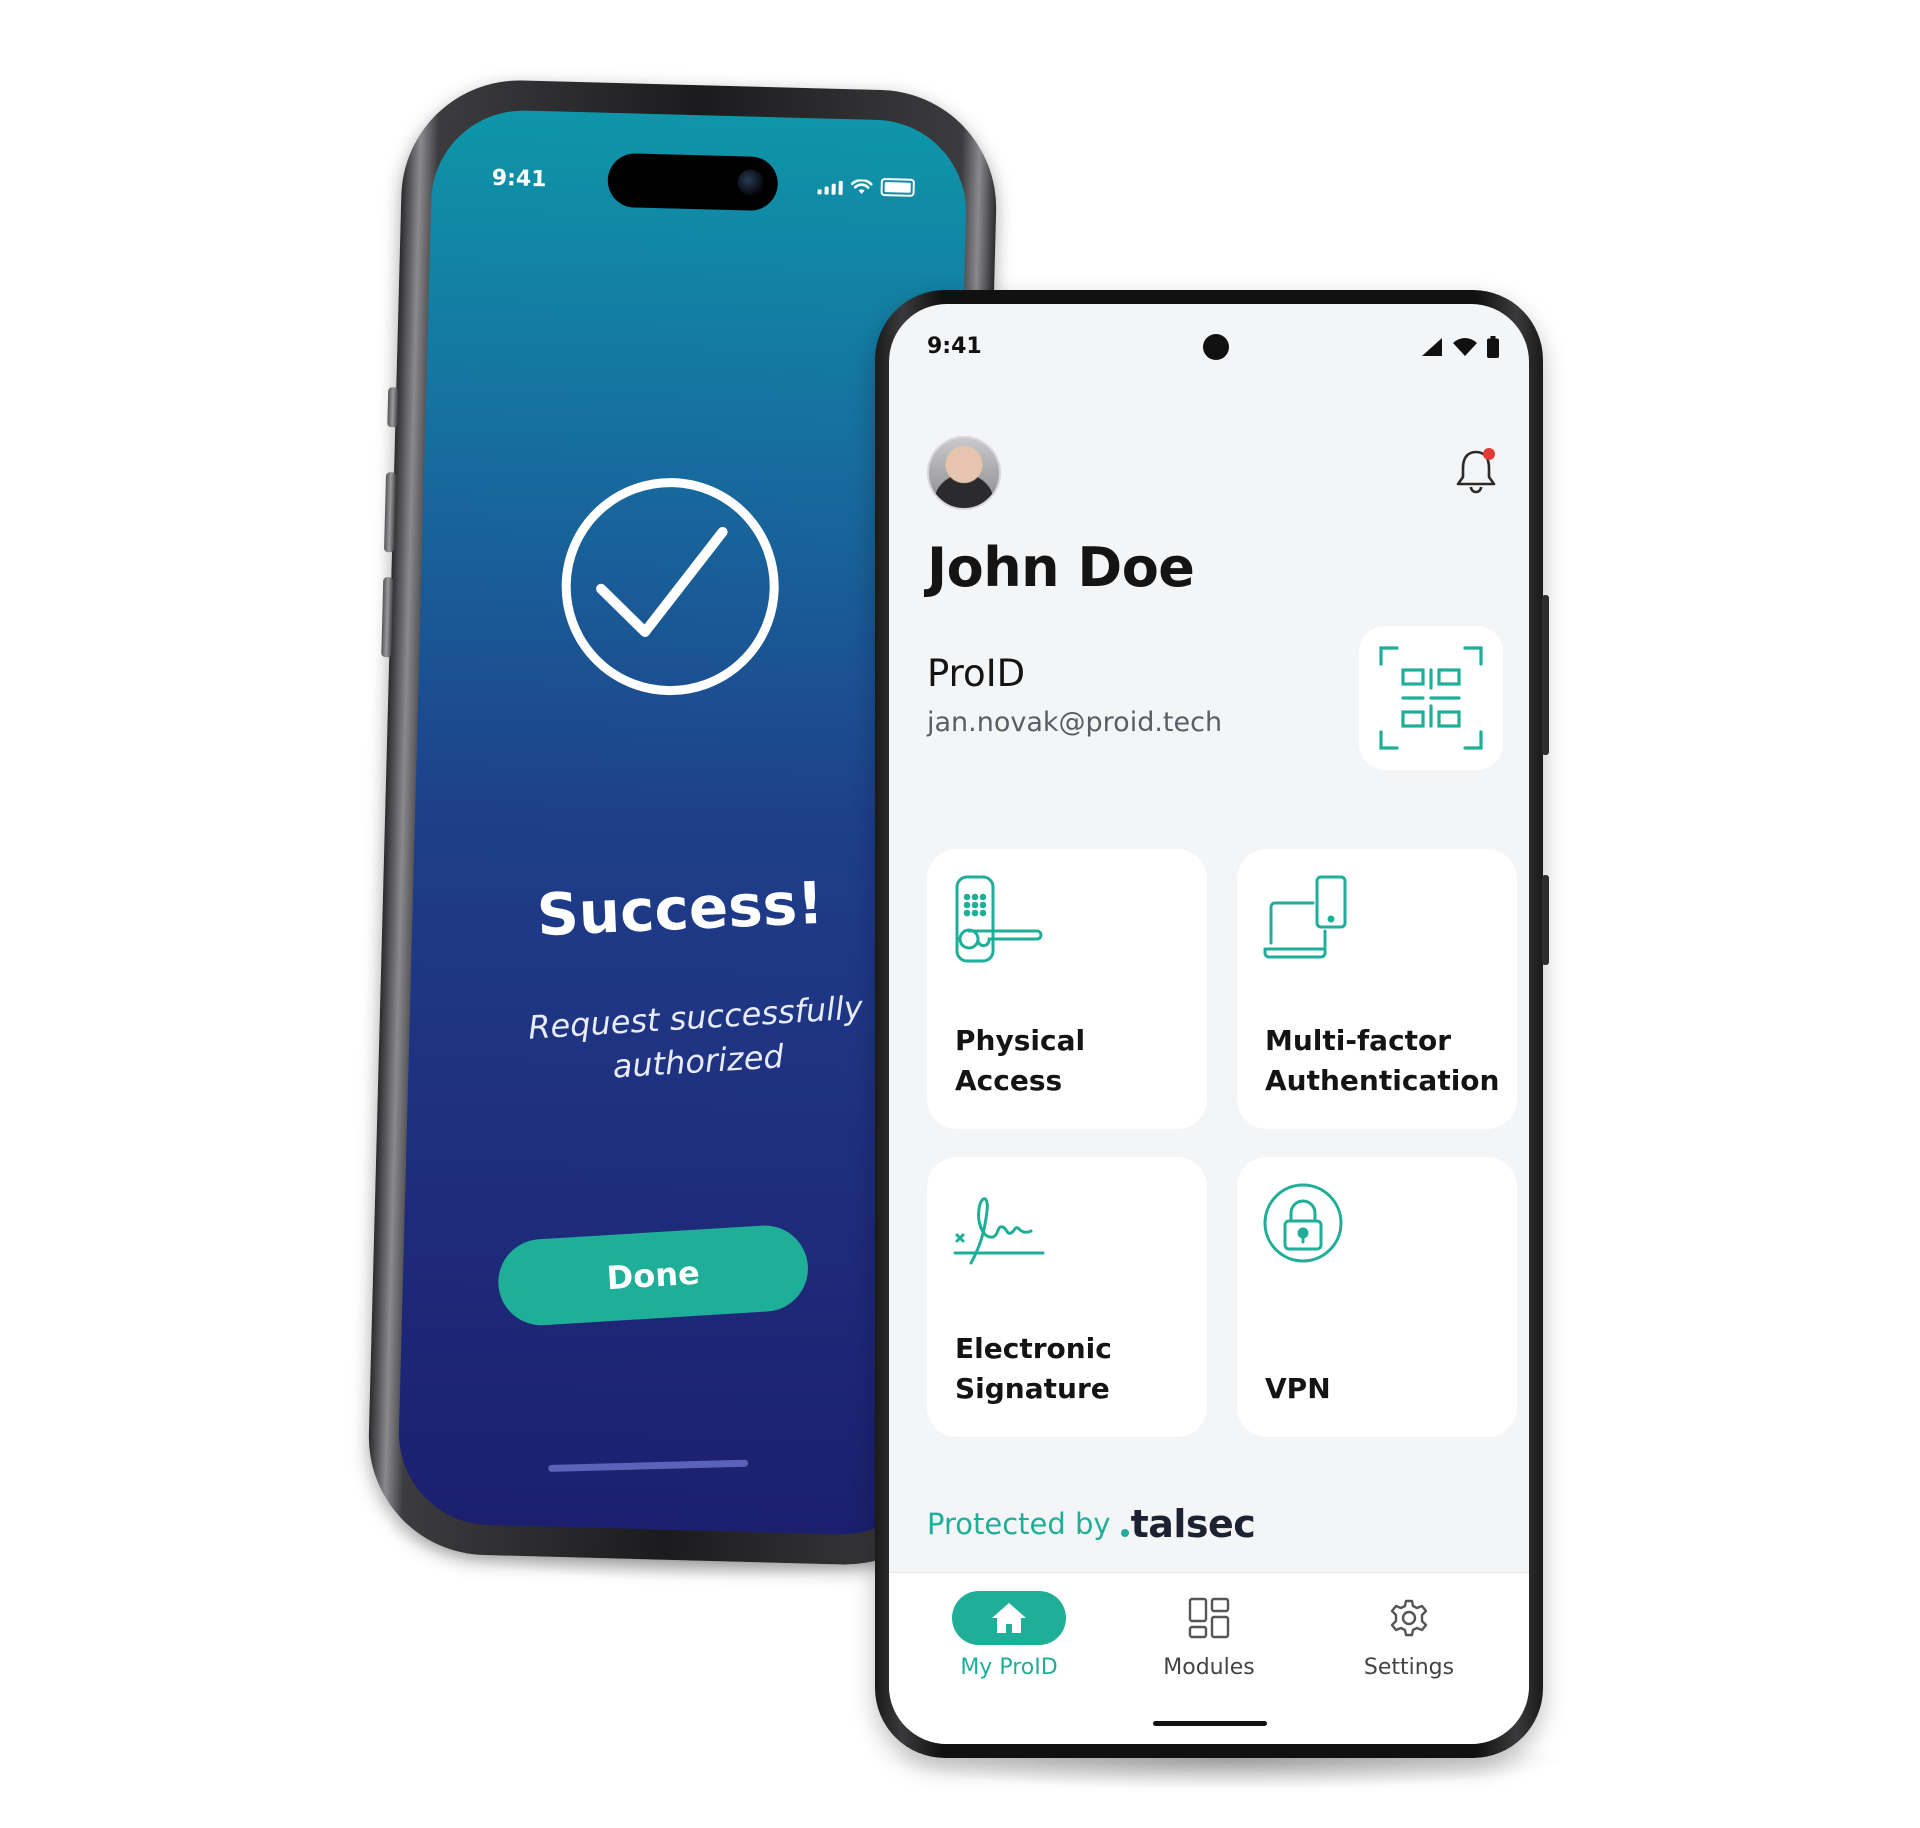 The image size is (1920, 1828). What do you see at coordinates (1020, 1060) in the screenshot?
I see `tile-label: Physical Access` at bounding box center [1020, 1060].